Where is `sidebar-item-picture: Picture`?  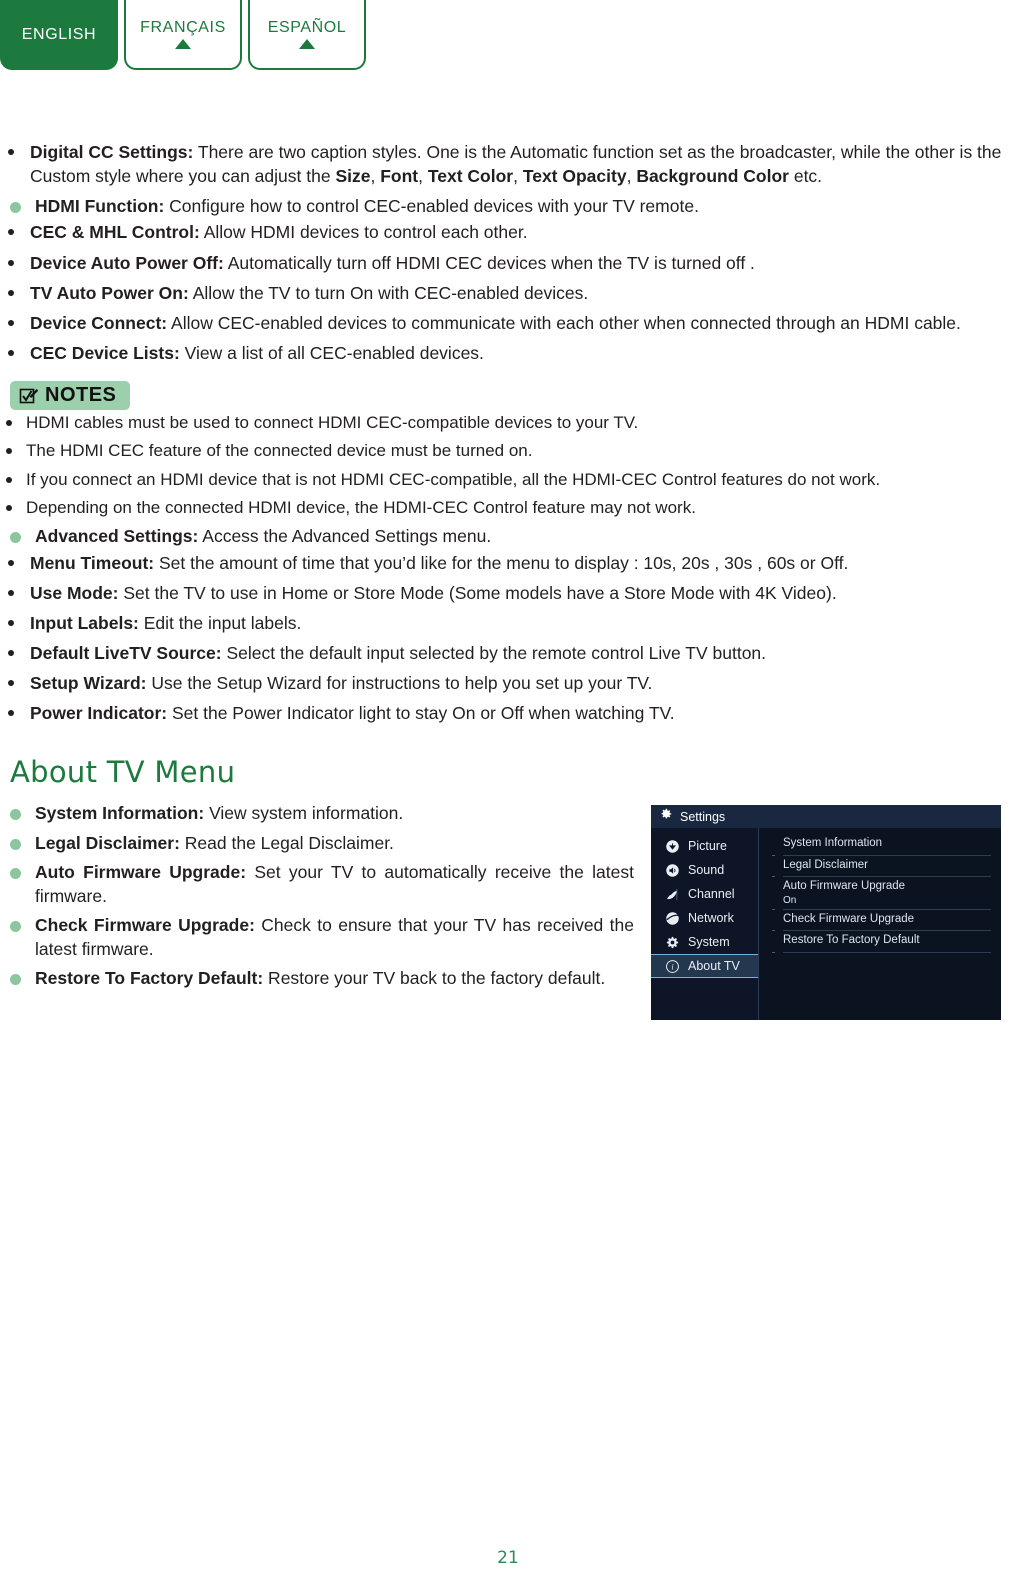
sidebar-item-picture: Picture is located at coordinates (704, 846).